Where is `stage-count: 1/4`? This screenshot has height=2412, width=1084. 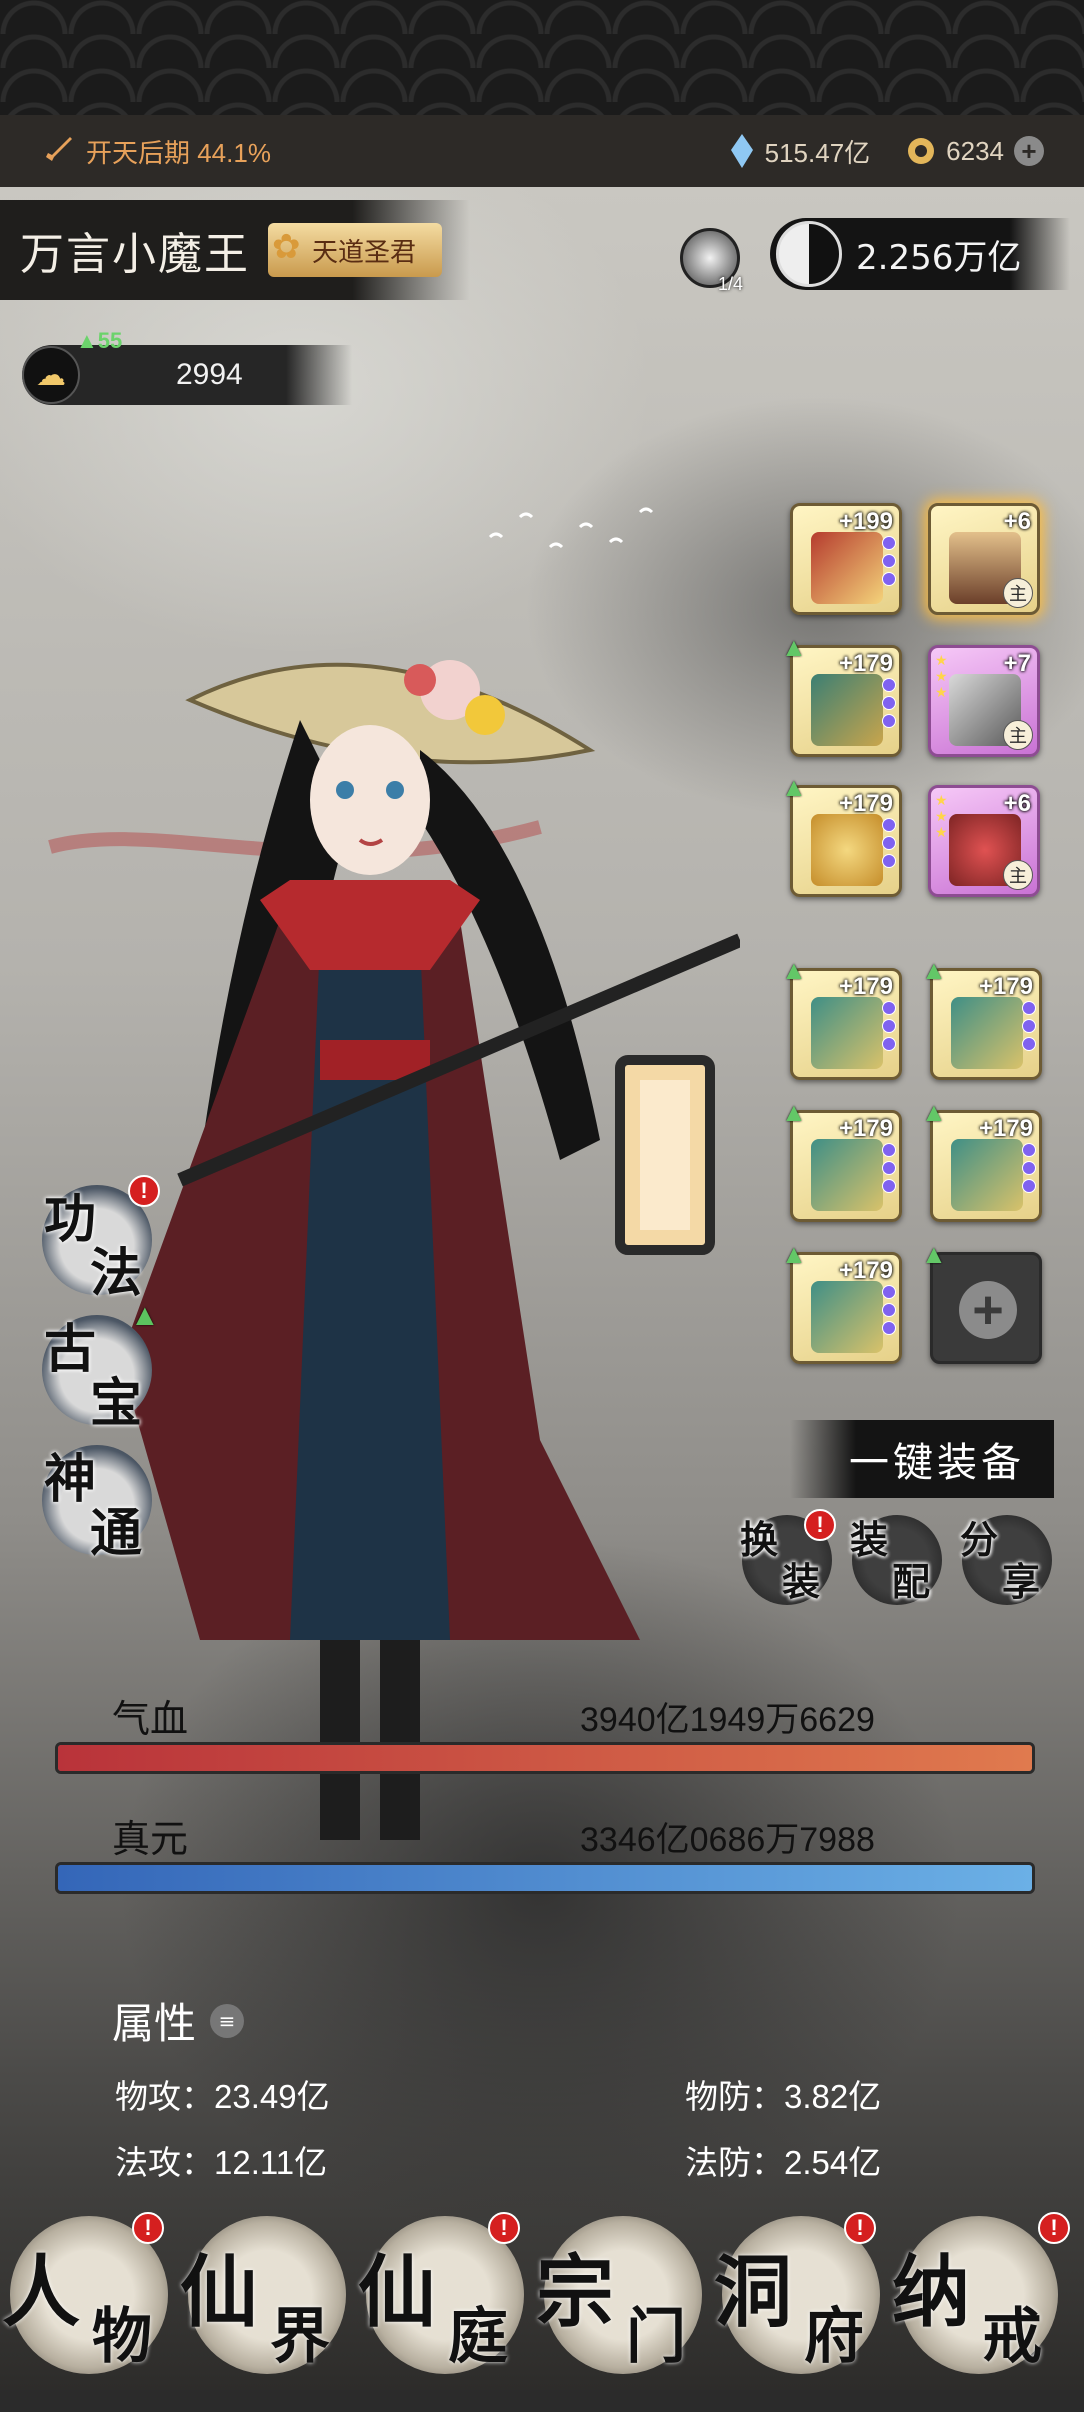
stage-count: 1/4 is located at coordinates (730, 284).